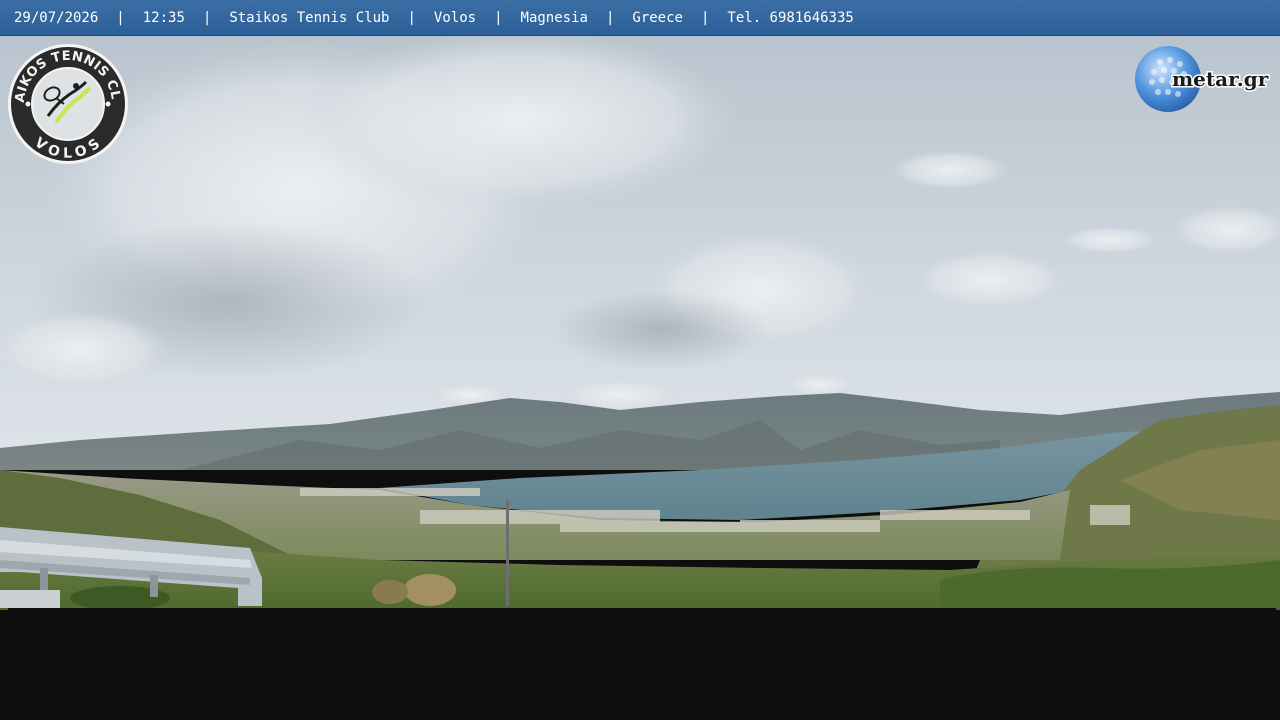  I want to click on metar-logo-text: metar.gr, so click(1220, 79).